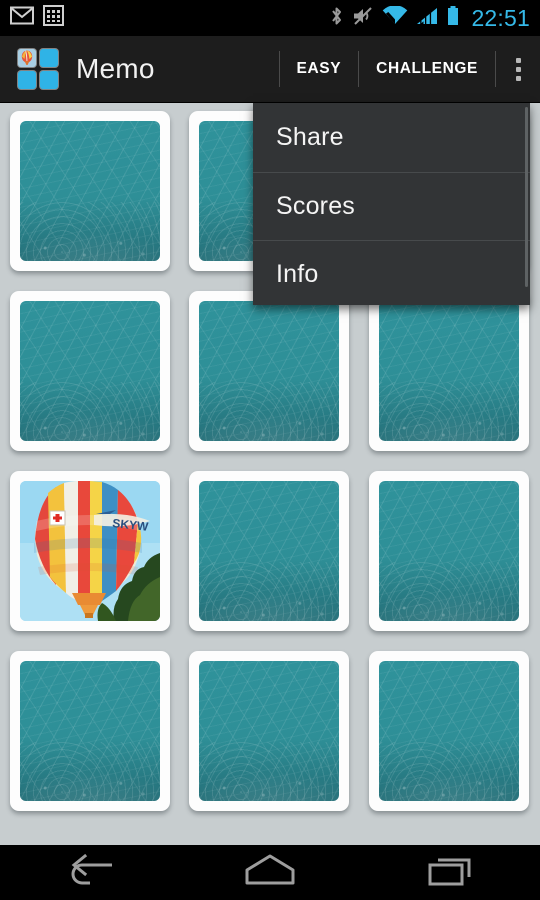 The image size is (540, 900). What do you see at coordinates (391, 137) in the screenshot?
I see `menu-item-share: Share` at bounding box center [391, 137].